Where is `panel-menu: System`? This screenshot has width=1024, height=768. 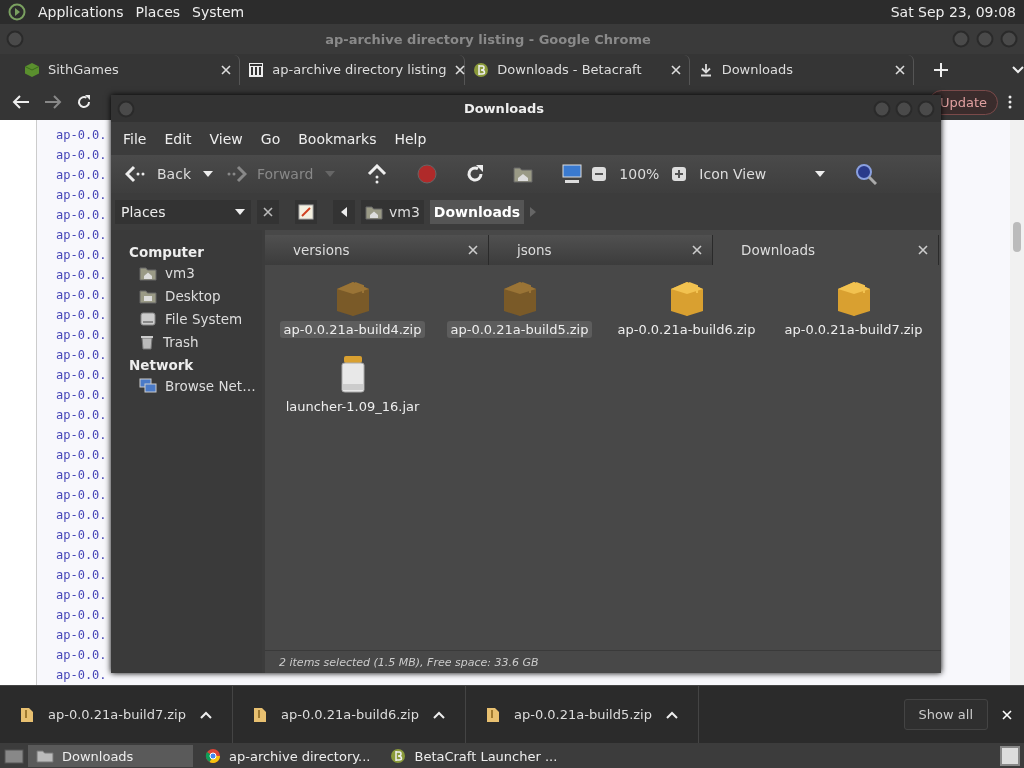 panel-menu: System is located at coordinates (218, 12).